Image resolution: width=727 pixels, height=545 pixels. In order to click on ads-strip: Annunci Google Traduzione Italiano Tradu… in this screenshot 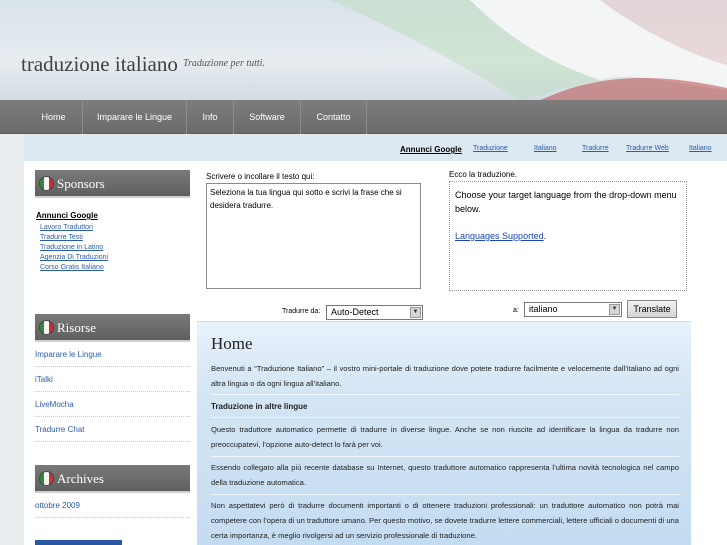, I will do `click(375, 148)`.